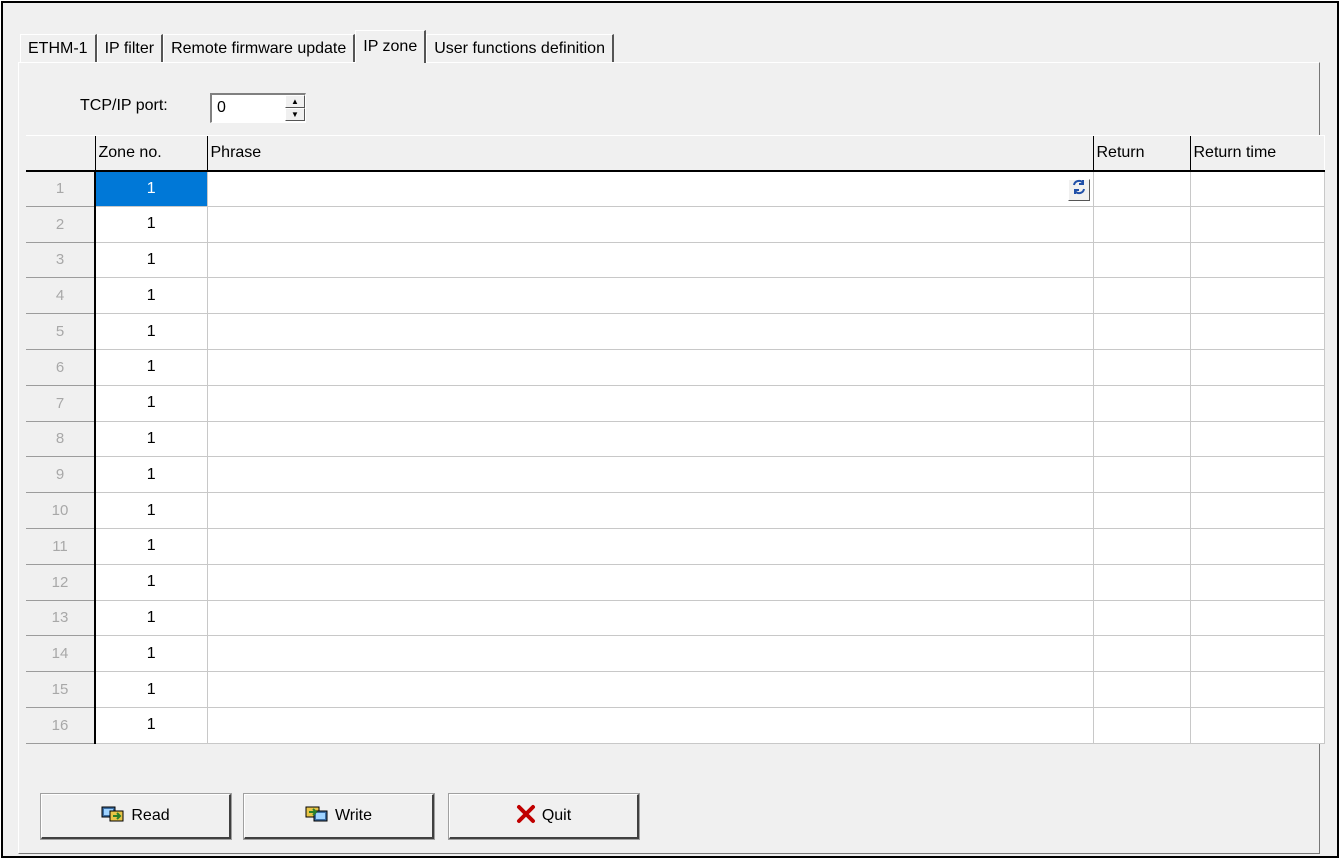  I want to click on column-header-return: Return, so click(1141, 153).